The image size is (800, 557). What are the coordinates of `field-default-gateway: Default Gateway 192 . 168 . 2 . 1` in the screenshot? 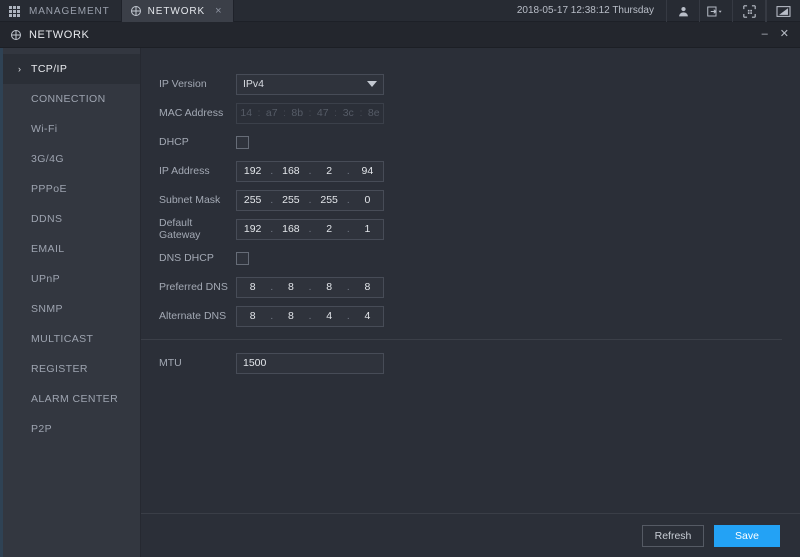 It's located at (479, 229).